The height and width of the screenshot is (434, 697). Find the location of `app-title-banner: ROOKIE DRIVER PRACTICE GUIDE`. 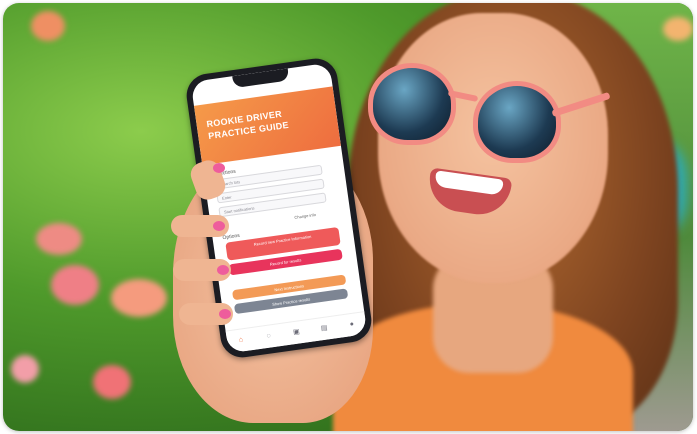

app-title-banner: ROOKIE DRIVER PRACTICE GUIDE is located at coordinates (267, 126).